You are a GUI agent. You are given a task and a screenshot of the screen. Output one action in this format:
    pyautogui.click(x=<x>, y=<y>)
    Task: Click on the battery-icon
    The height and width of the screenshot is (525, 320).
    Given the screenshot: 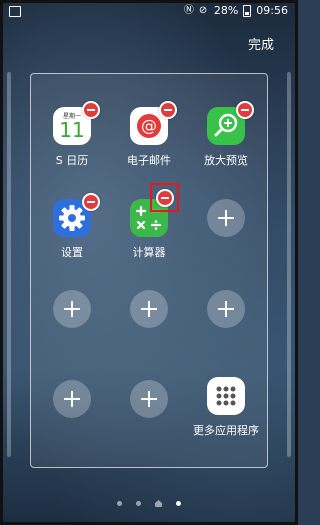 What is the action you would take?
    pyautogui.click(x=247, y=10)
    